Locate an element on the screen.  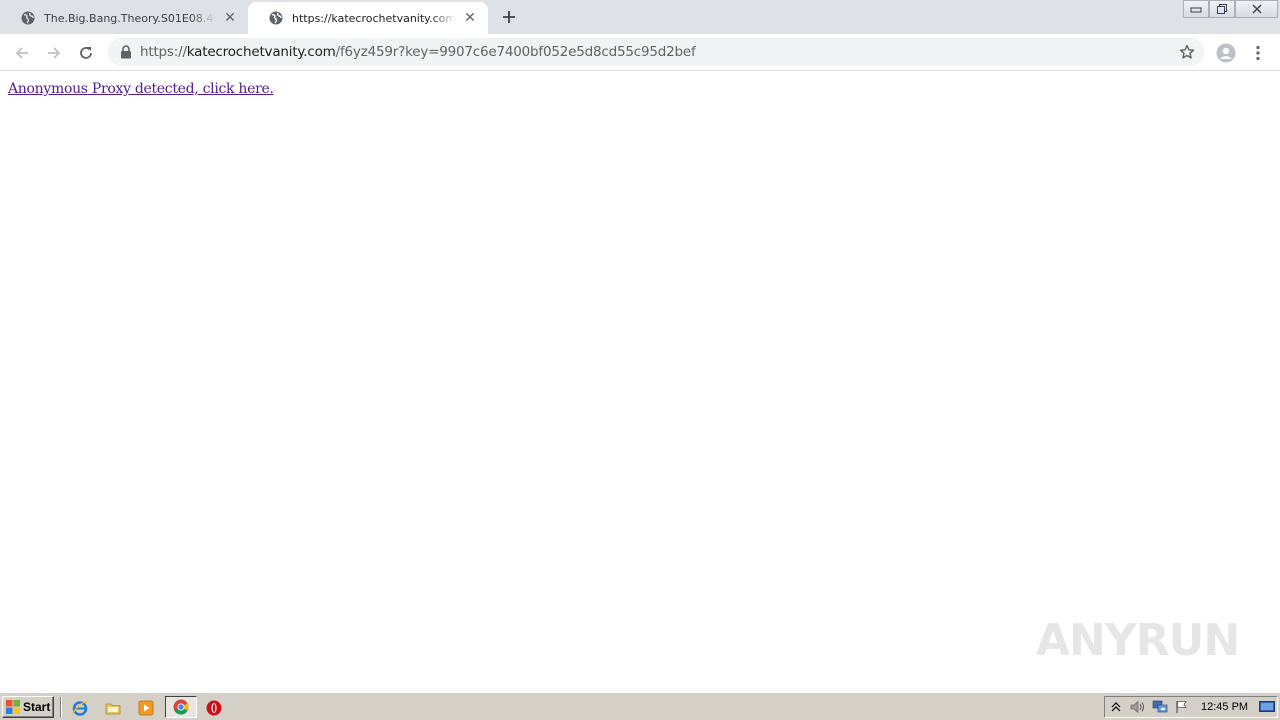
tab-title: https://katecrochetvanity.com/f6yz is located at coordinates (374, 18).